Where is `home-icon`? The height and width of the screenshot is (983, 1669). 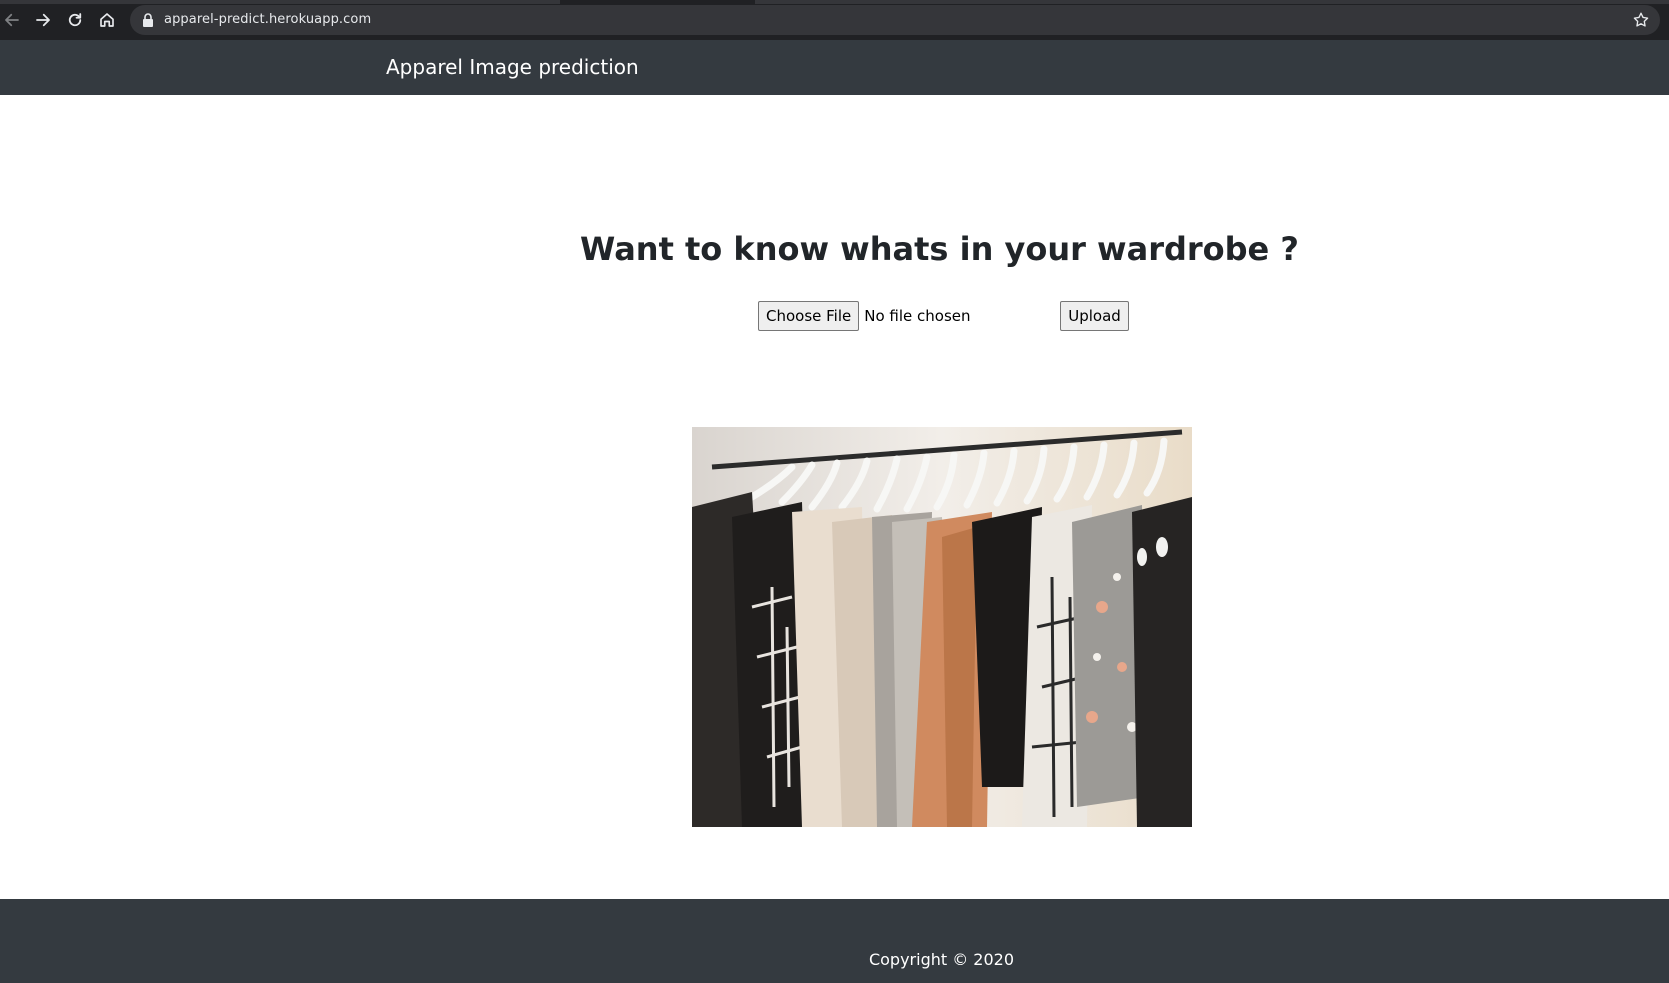
home-icon is located at coordinates (107, 20).